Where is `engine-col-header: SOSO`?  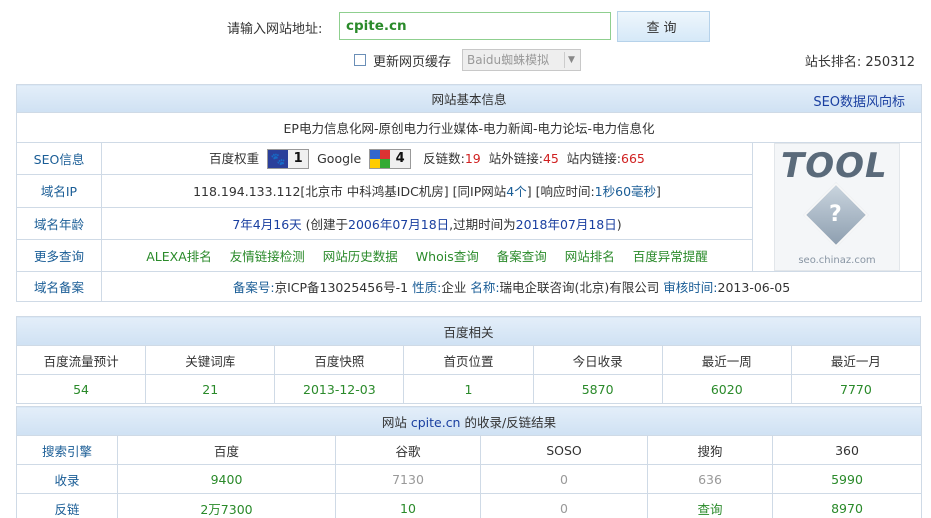
engine-col-header: SOSO is located at coordinates (564, 450).